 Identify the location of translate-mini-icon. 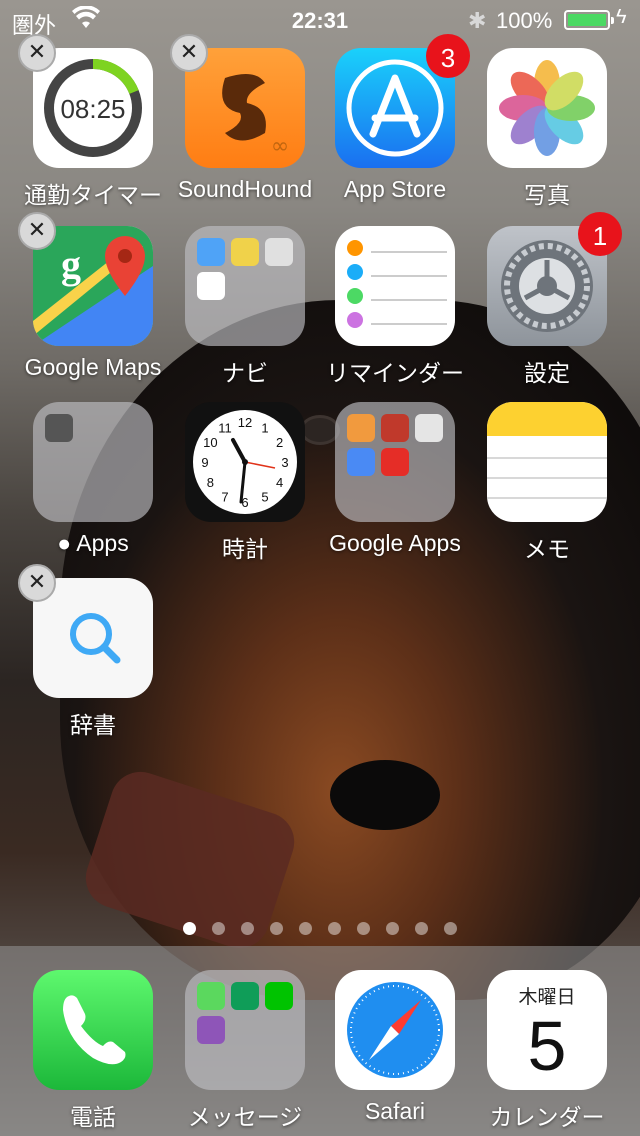
(361, 462).